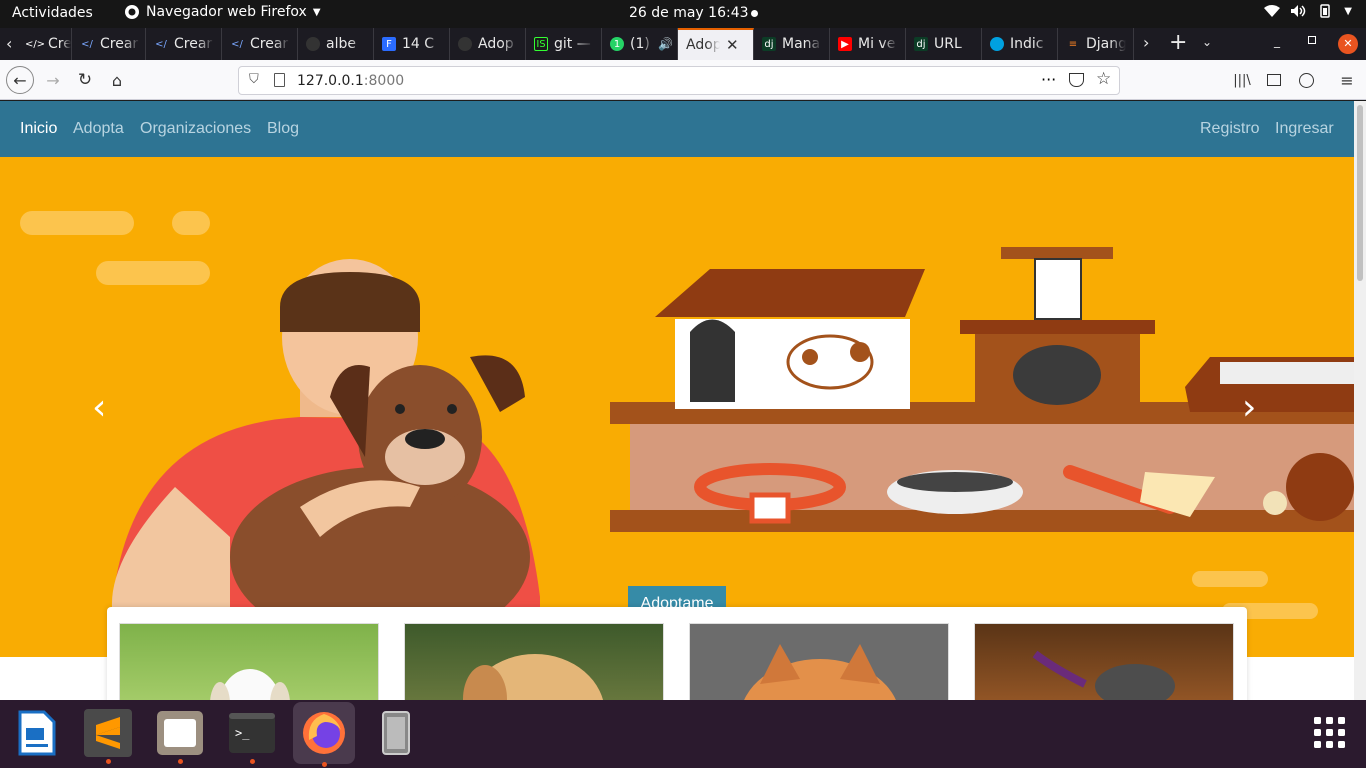 This screenshot has height=768, width=1366. Describe the element at coordinates (488, 44) in the screenshot. I see `tab: Adop` at that location.